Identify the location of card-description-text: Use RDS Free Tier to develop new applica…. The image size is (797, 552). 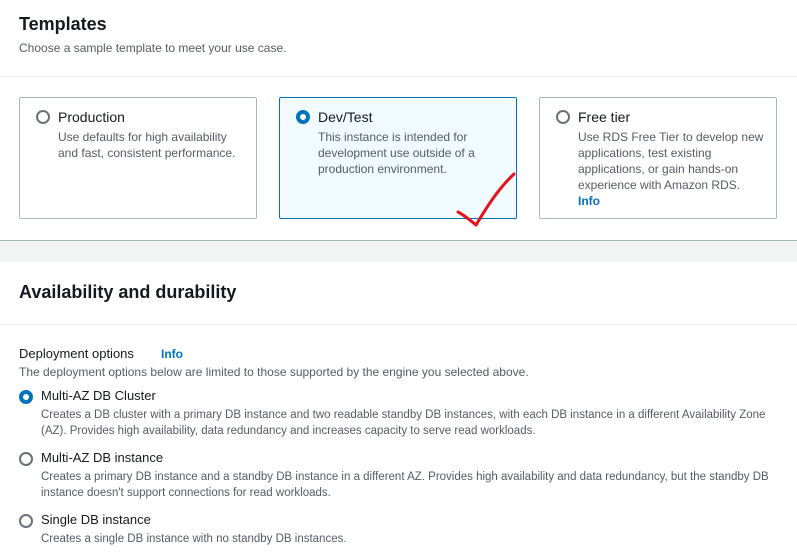
(671, 161).